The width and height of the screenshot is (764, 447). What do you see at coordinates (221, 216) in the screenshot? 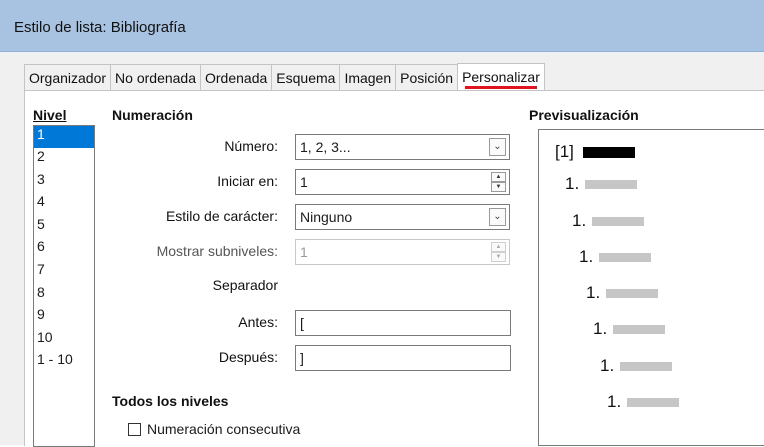
I see `char-style-label: Estilo de carácter:` at bounding box center [221, 216].